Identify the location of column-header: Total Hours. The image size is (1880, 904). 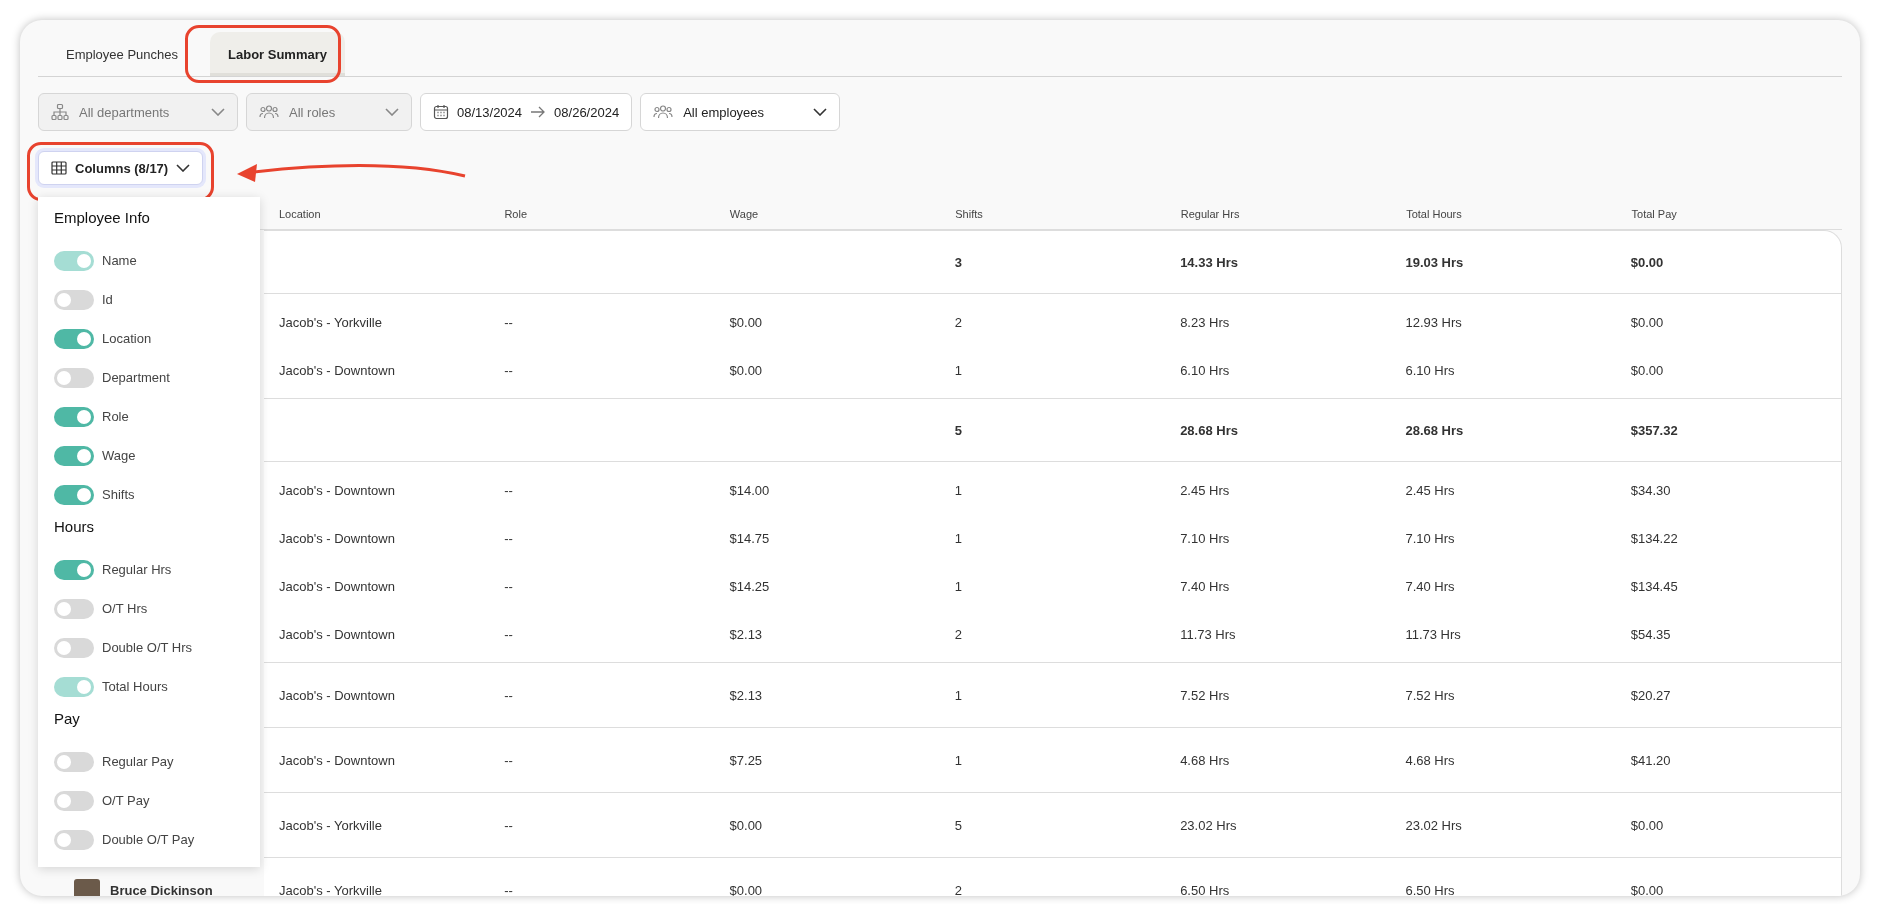
(1504, 214).